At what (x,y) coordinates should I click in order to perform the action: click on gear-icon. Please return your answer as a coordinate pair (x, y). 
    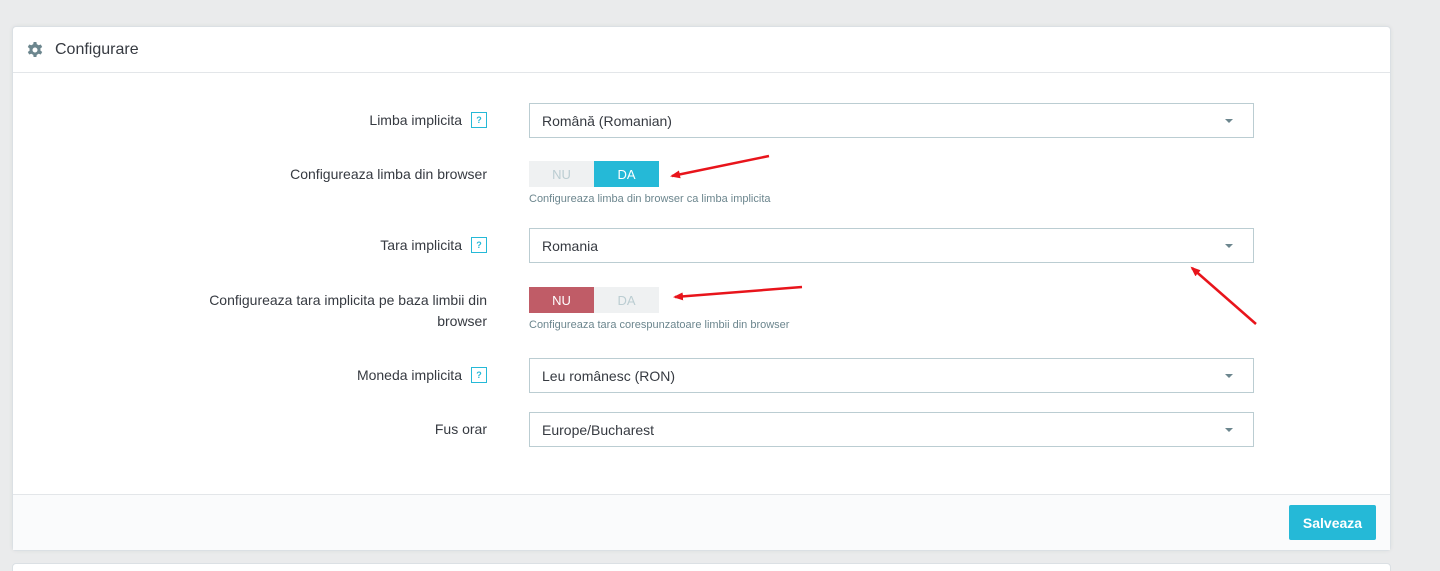
    Looking at the image, I should click on (35, 50).